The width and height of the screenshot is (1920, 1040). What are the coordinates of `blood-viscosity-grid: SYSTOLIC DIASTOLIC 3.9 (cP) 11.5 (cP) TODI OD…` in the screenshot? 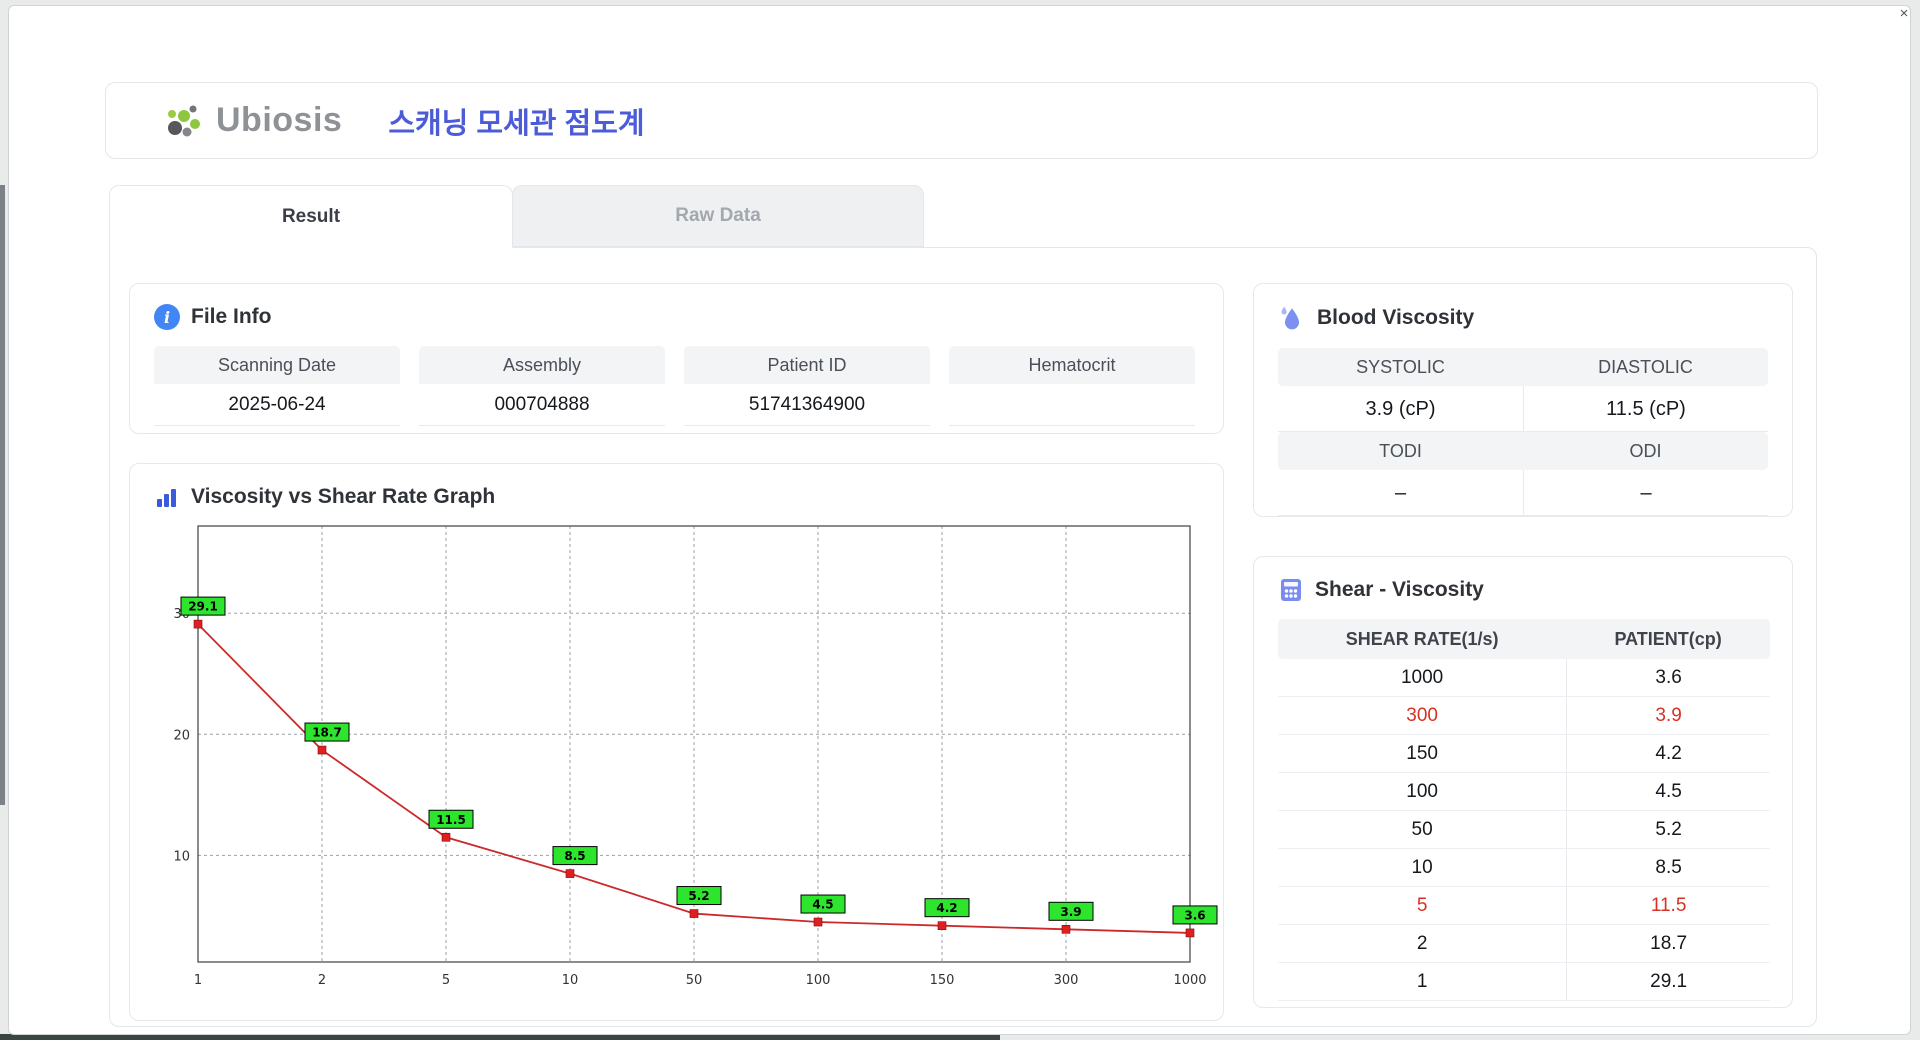 It's located at (1523, 432).